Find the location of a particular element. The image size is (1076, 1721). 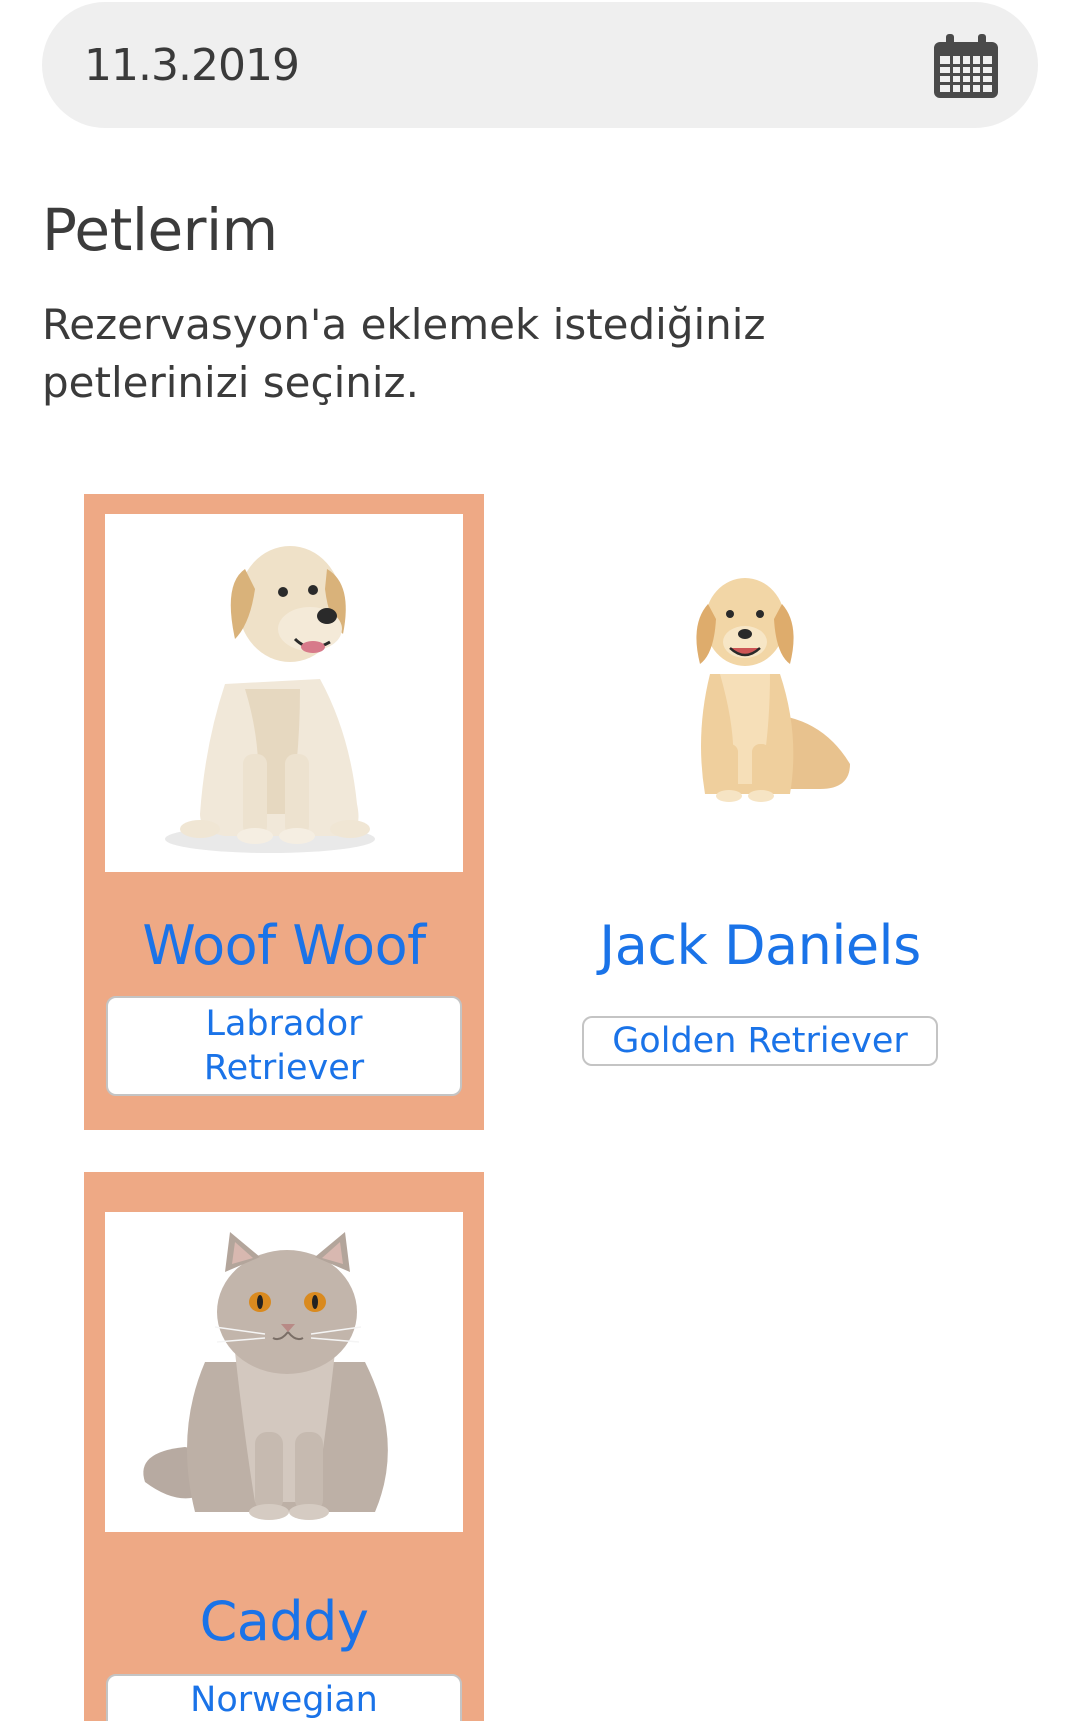

pet-name: Woof Woof is located at coordinates (284, 945).